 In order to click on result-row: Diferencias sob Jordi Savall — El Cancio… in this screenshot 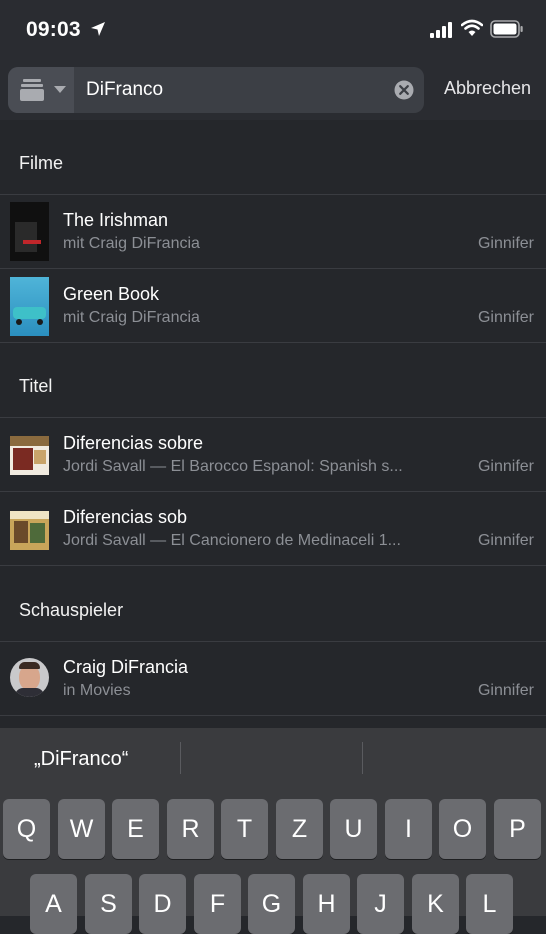, I will do `click(273, 529)`.